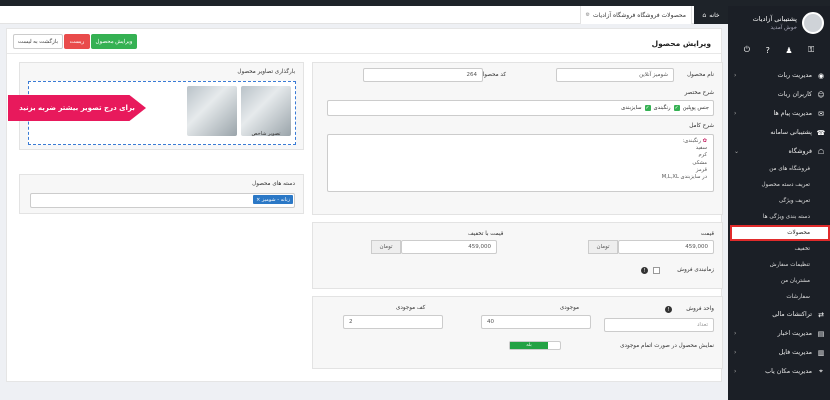 The height and width of the screenshot is (400, 830). What do you see at coordinates (364, 395) in the screenshot?
I see `page-footer` at bounding box center [364, 395].